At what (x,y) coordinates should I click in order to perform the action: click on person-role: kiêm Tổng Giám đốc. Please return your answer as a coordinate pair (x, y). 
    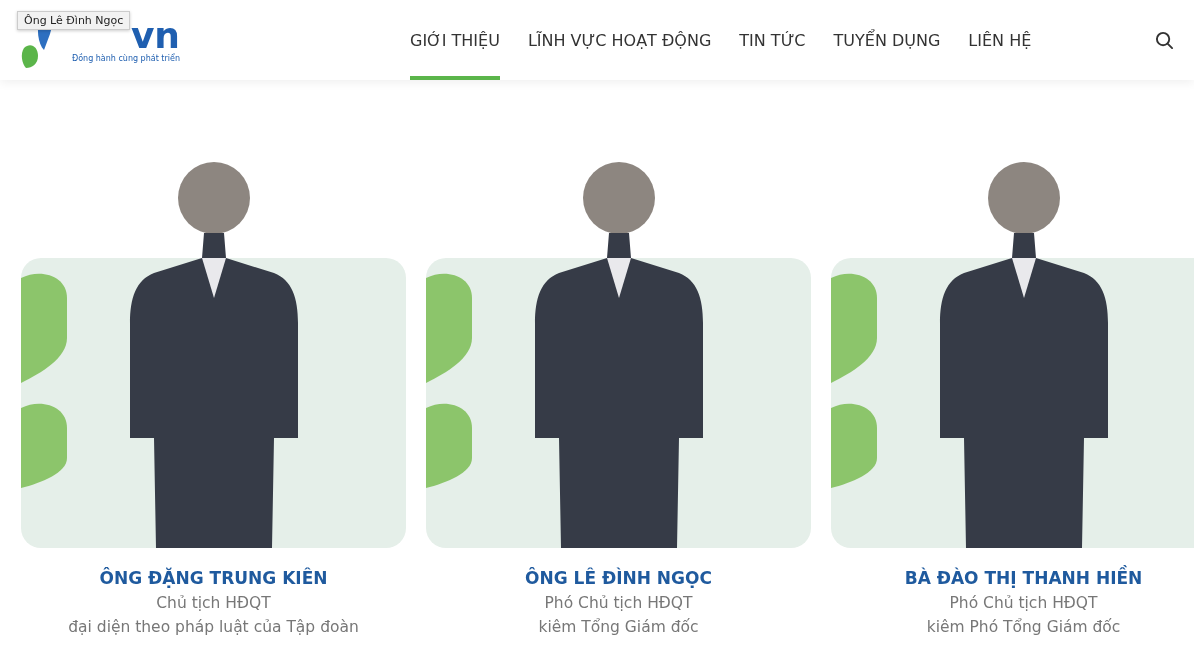
    Looking at the image, I should click on (618, 627).